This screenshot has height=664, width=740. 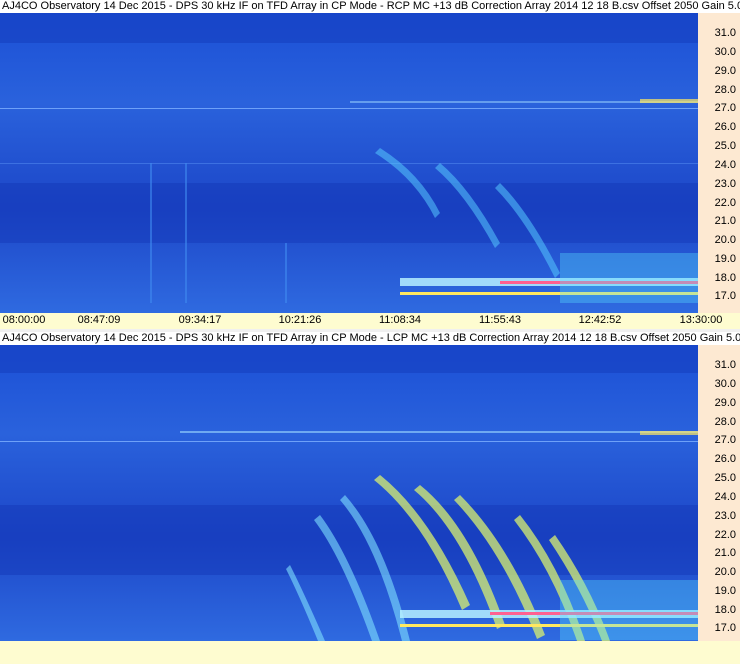 I want to click on time-axis-lcp, so click(x=370, y=652).